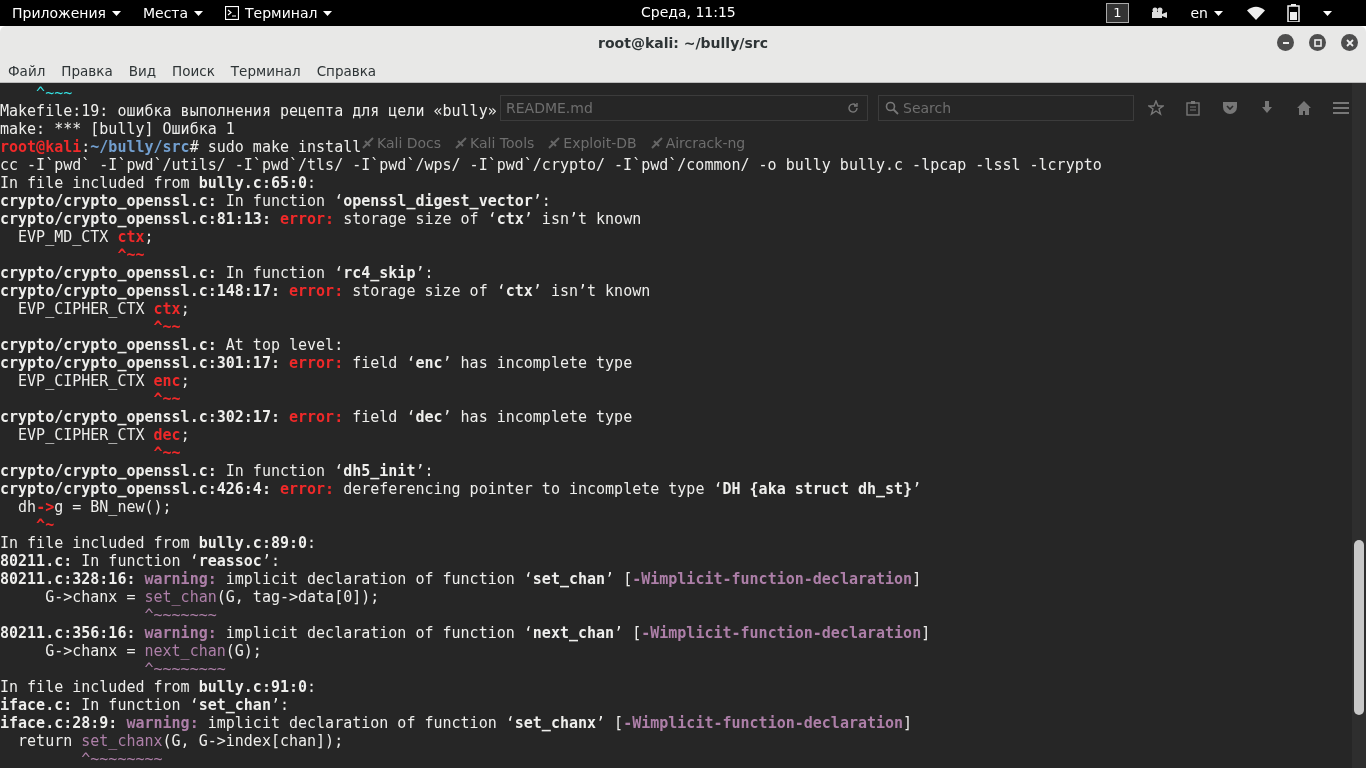 The image size is (1366, 768). Describe the element at coordinates (45, 525) in the screenshot. I see `terminal-line: ^~` at that location.